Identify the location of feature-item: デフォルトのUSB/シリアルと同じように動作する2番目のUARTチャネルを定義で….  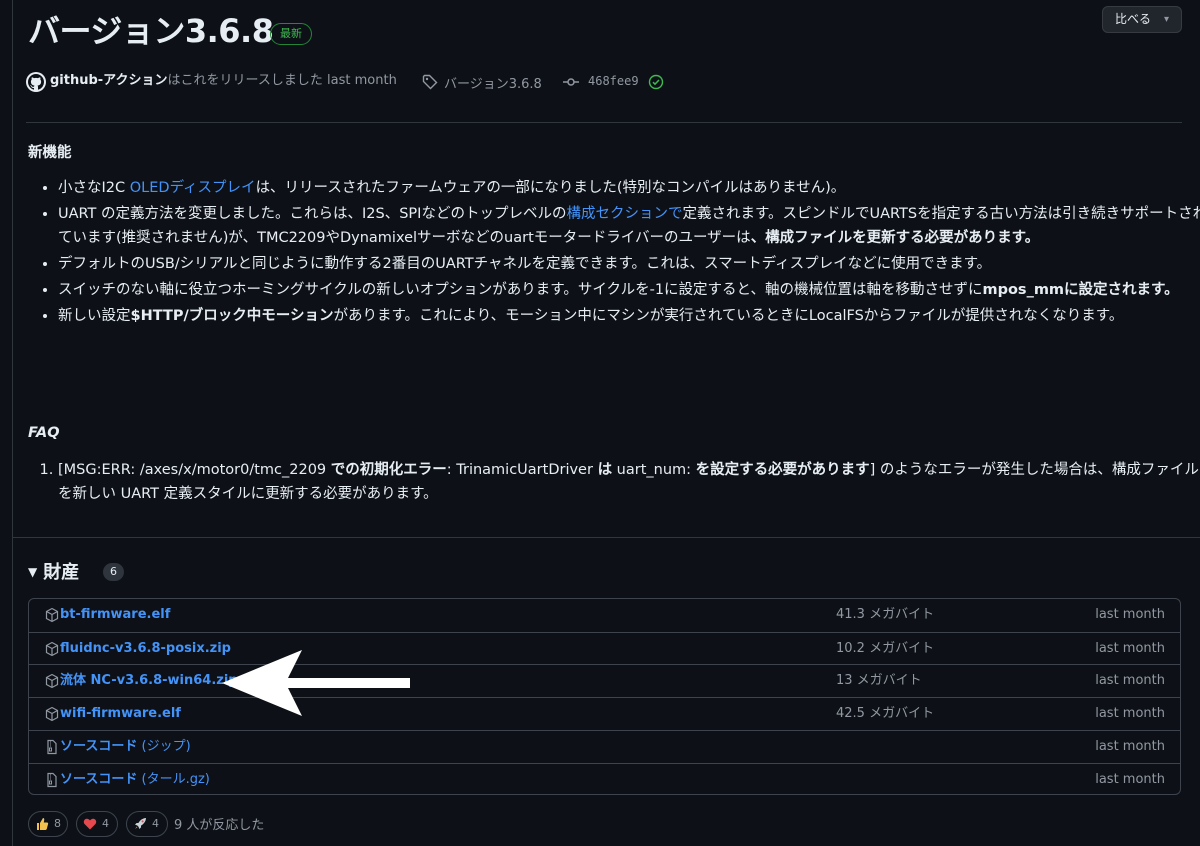
(629, 264).